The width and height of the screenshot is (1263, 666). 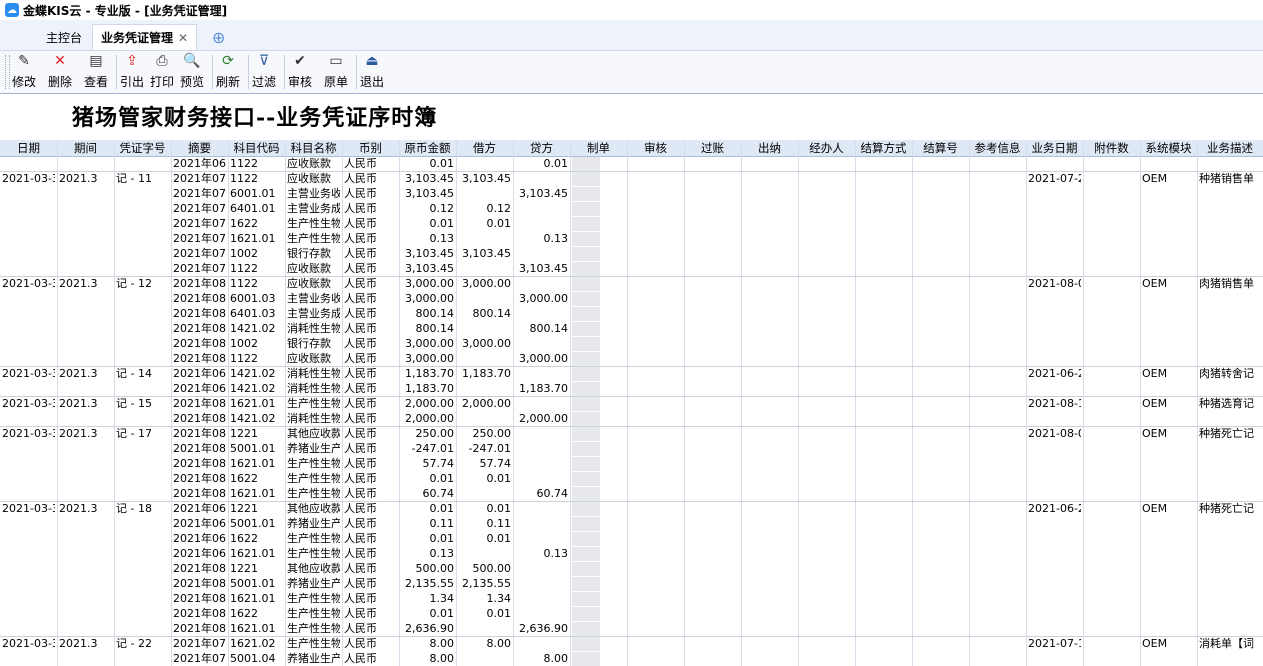 What do you see at coordinates (313, 448) in the screenshot?
I see `table-cell: 养猪业生产成本` at bounding box center [313, 448].